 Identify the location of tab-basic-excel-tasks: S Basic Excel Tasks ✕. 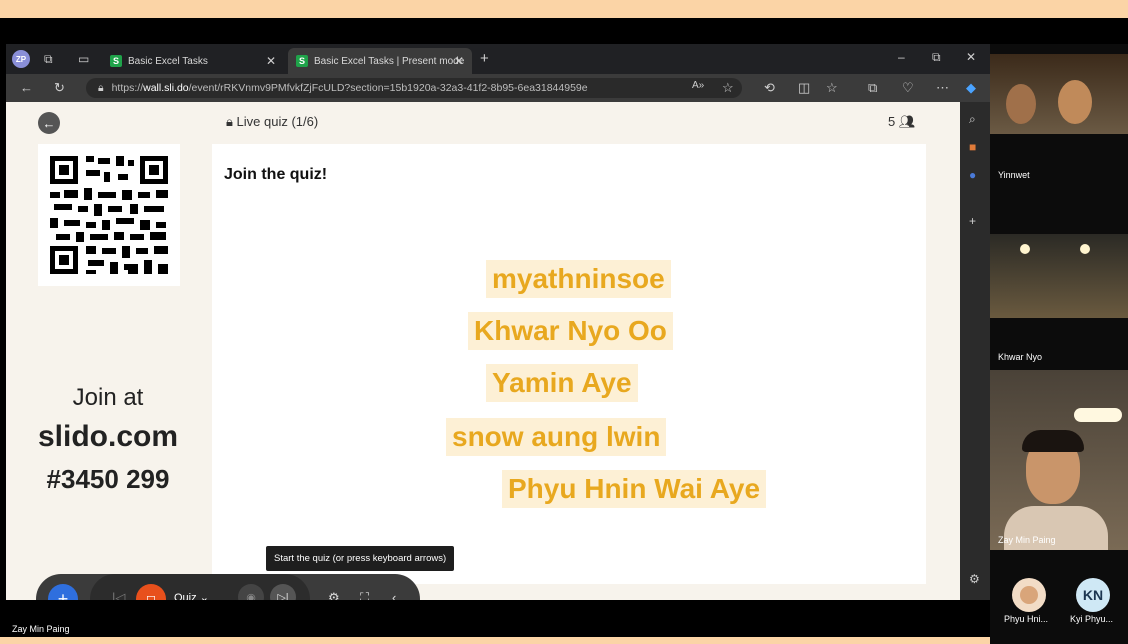
(193, 61).